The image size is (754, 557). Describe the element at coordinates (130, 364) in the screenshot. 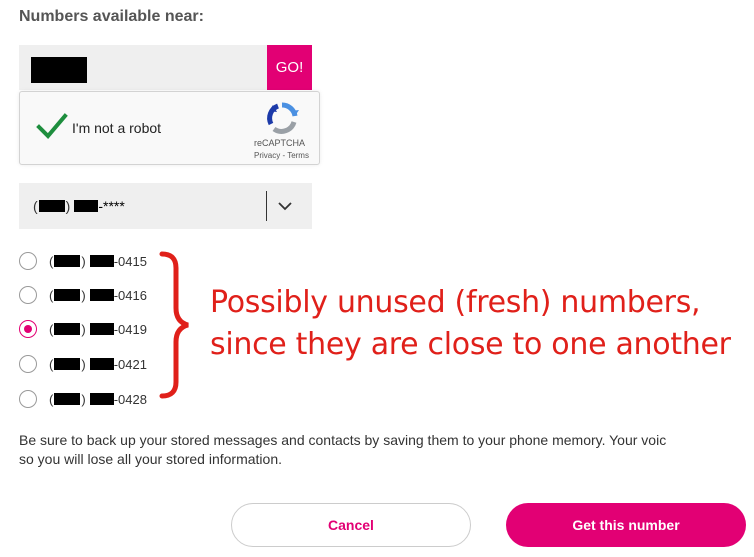

I see `number-suffix: -0421` at that location.